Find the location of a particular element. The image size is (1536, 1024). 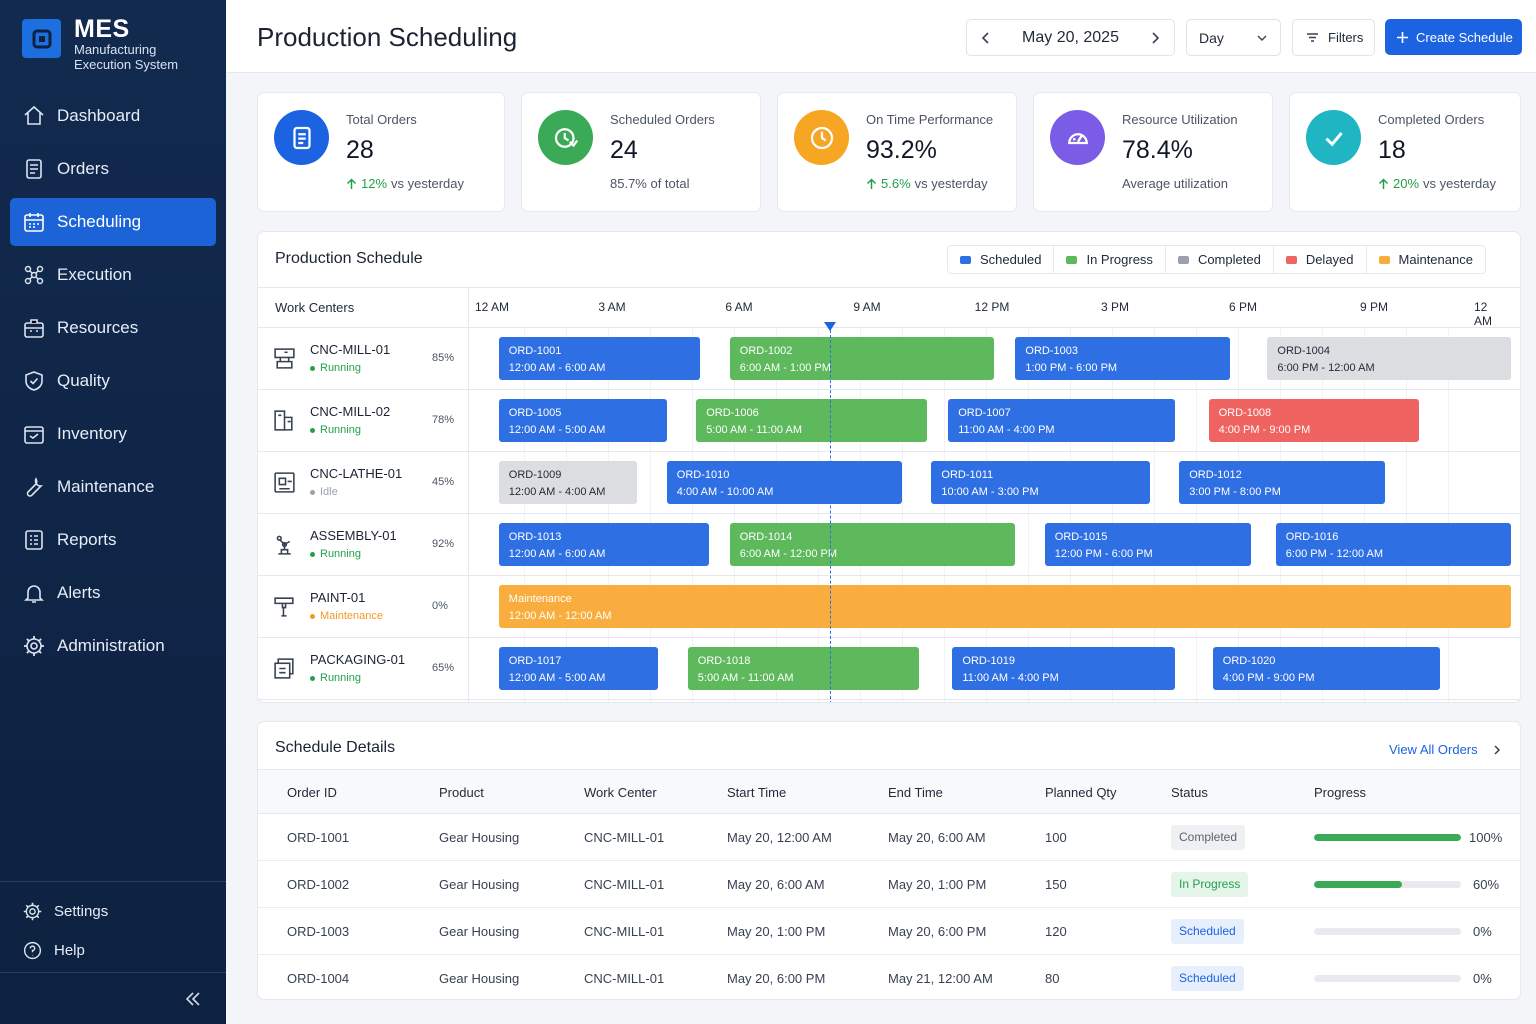

sidebar-item-quality: Quality is located at coordinates (113, 381).